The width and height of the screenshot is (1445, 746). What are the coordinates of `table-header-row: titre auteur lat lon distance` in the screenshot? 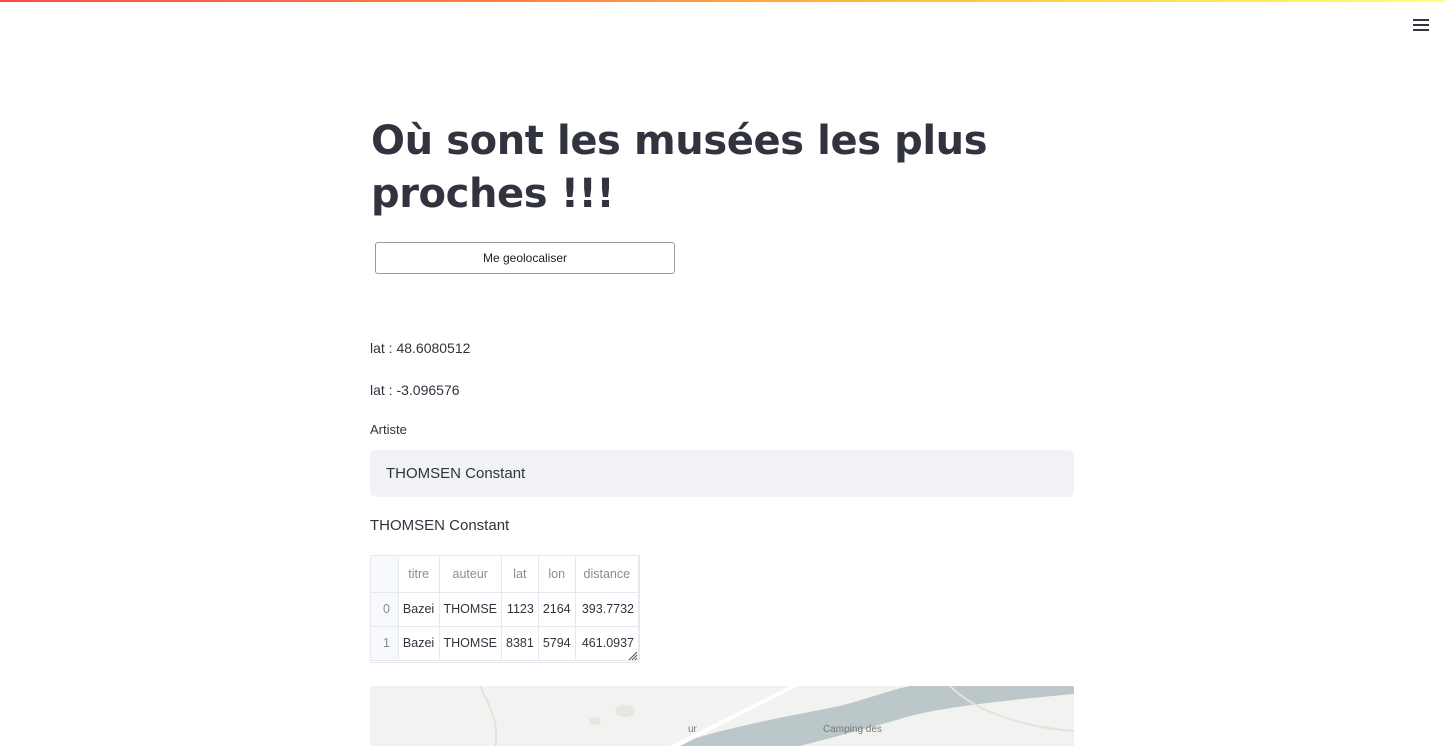 It's located at (505, 574).